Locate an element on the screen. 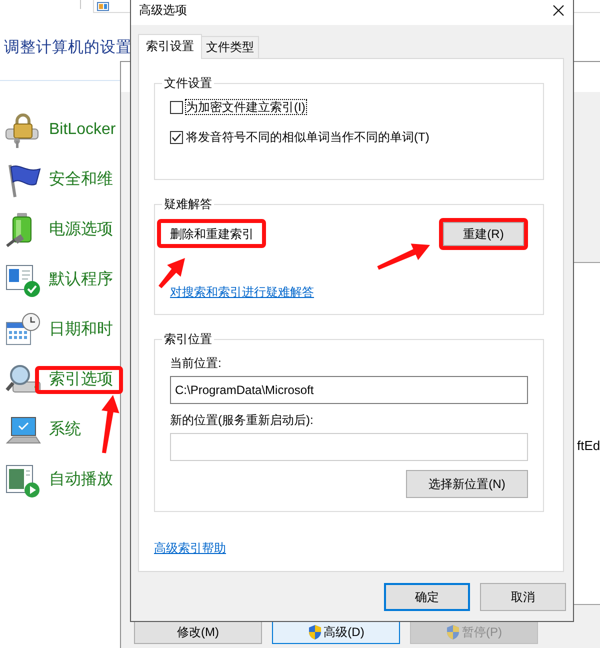 The height and width of the screenshot is (648, 600). field-label: 当前位置: is located at coordinates (196, 363).